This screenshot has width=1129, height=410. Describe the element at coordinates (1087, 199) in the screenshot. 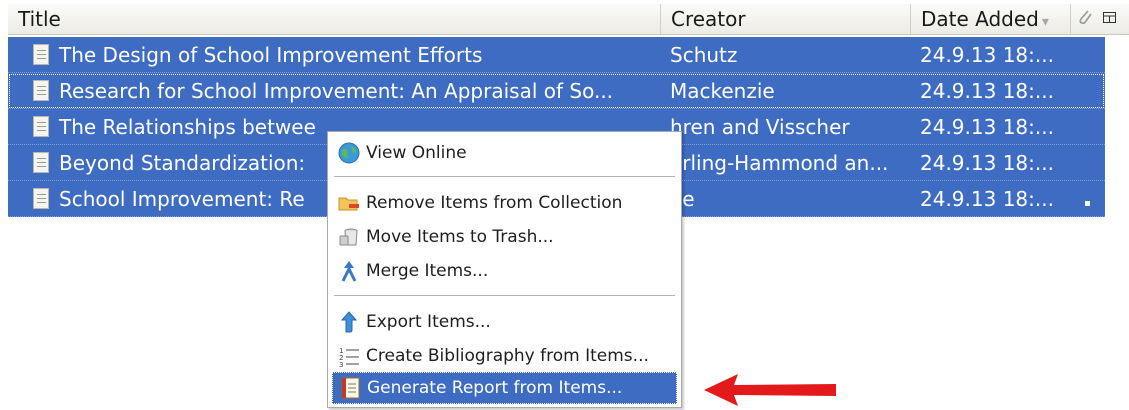

I see `attachment-indicator` at that location.